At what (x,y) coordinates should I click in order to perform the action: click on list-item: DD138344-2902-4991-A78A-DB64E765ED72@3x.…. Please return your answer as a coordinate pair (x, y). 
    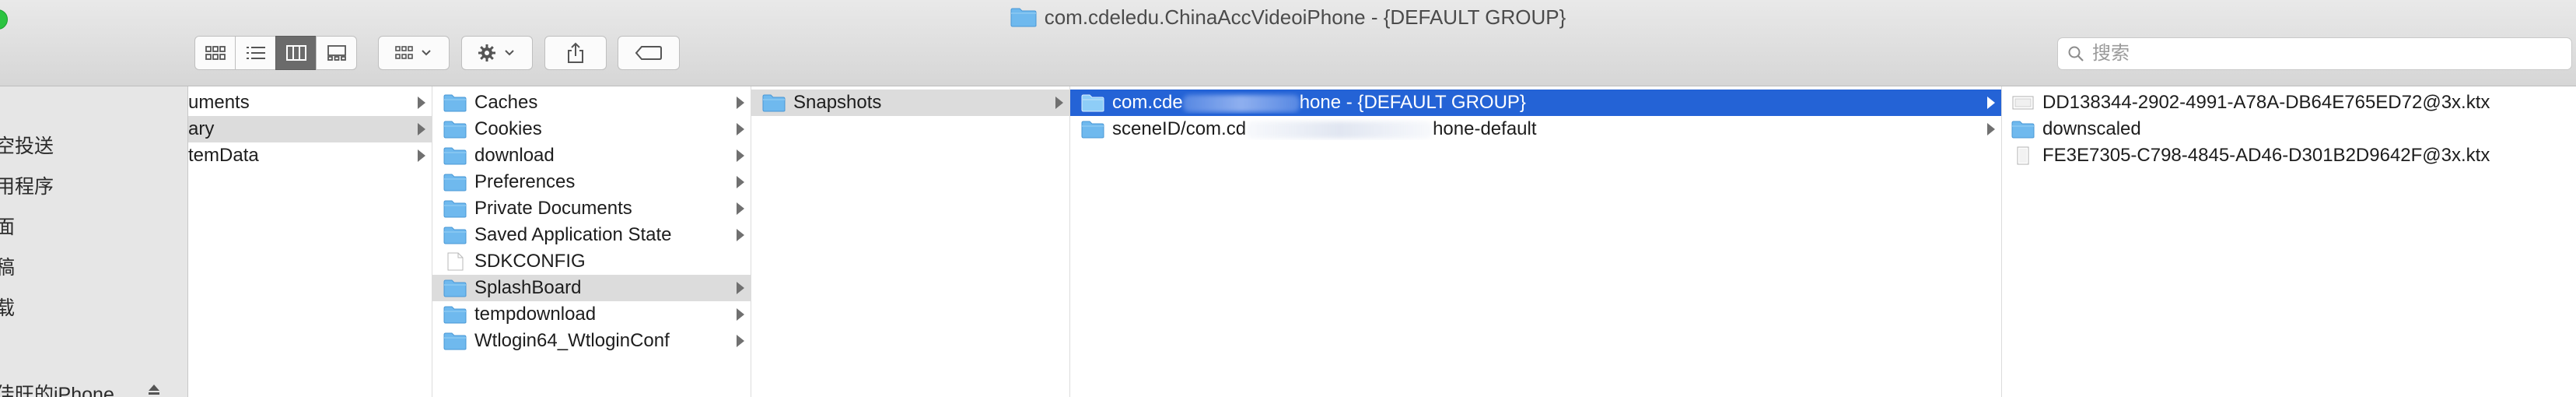
    Looking at the image, I should click on (2289, 103).